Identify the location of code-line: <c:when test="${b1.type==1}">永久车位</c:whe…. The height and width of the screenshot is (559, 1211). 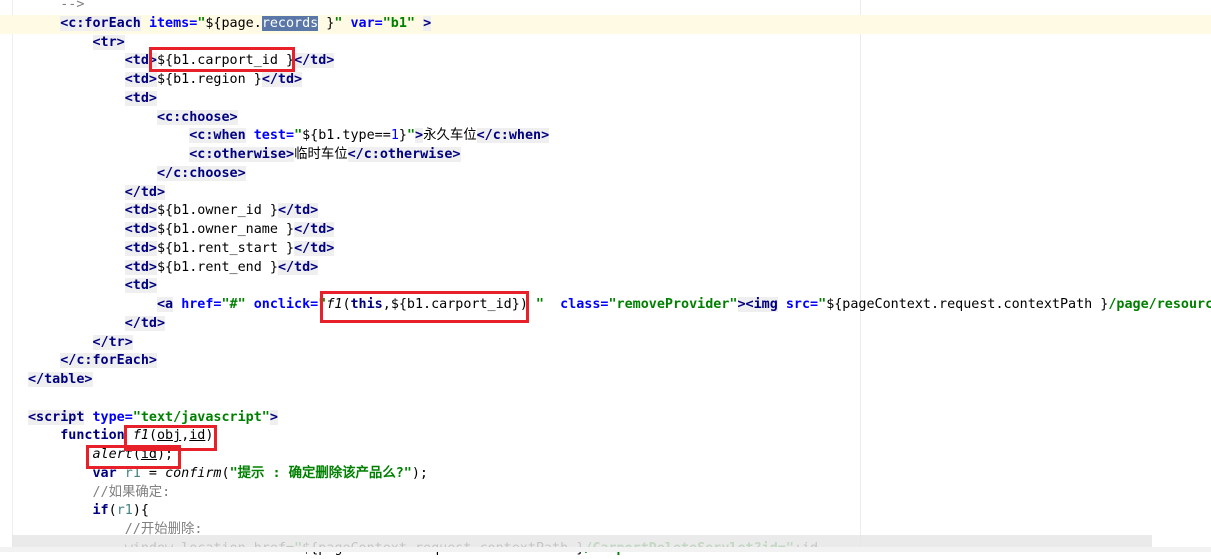
(619, 136).